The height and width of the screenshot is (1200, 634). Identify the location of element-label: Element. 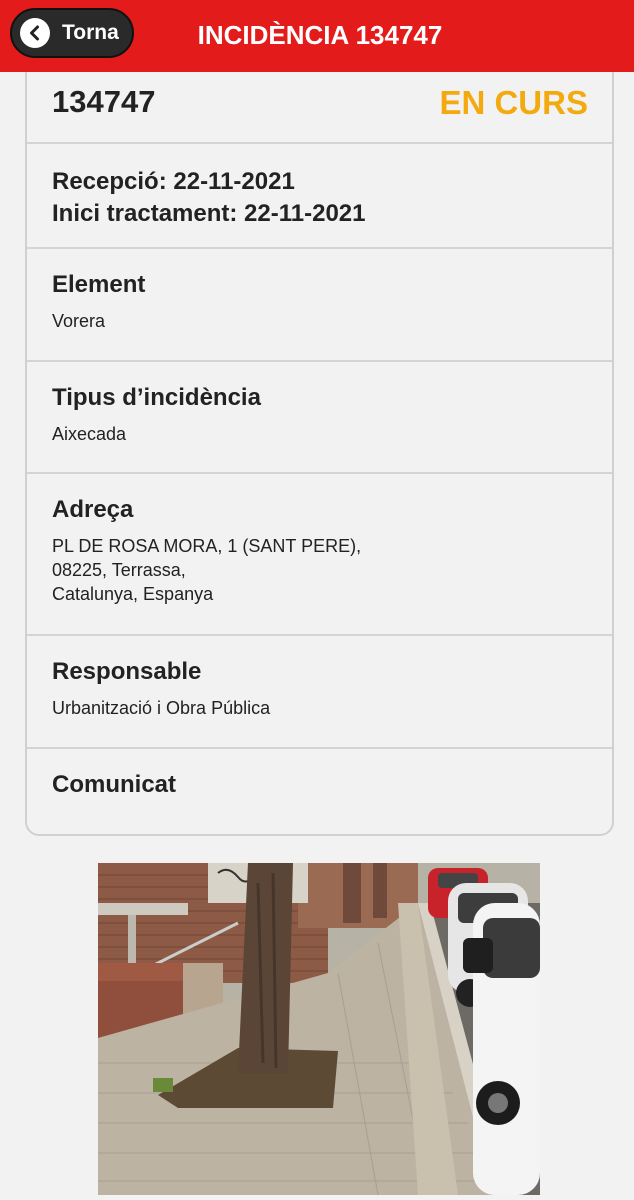
(99, 284).